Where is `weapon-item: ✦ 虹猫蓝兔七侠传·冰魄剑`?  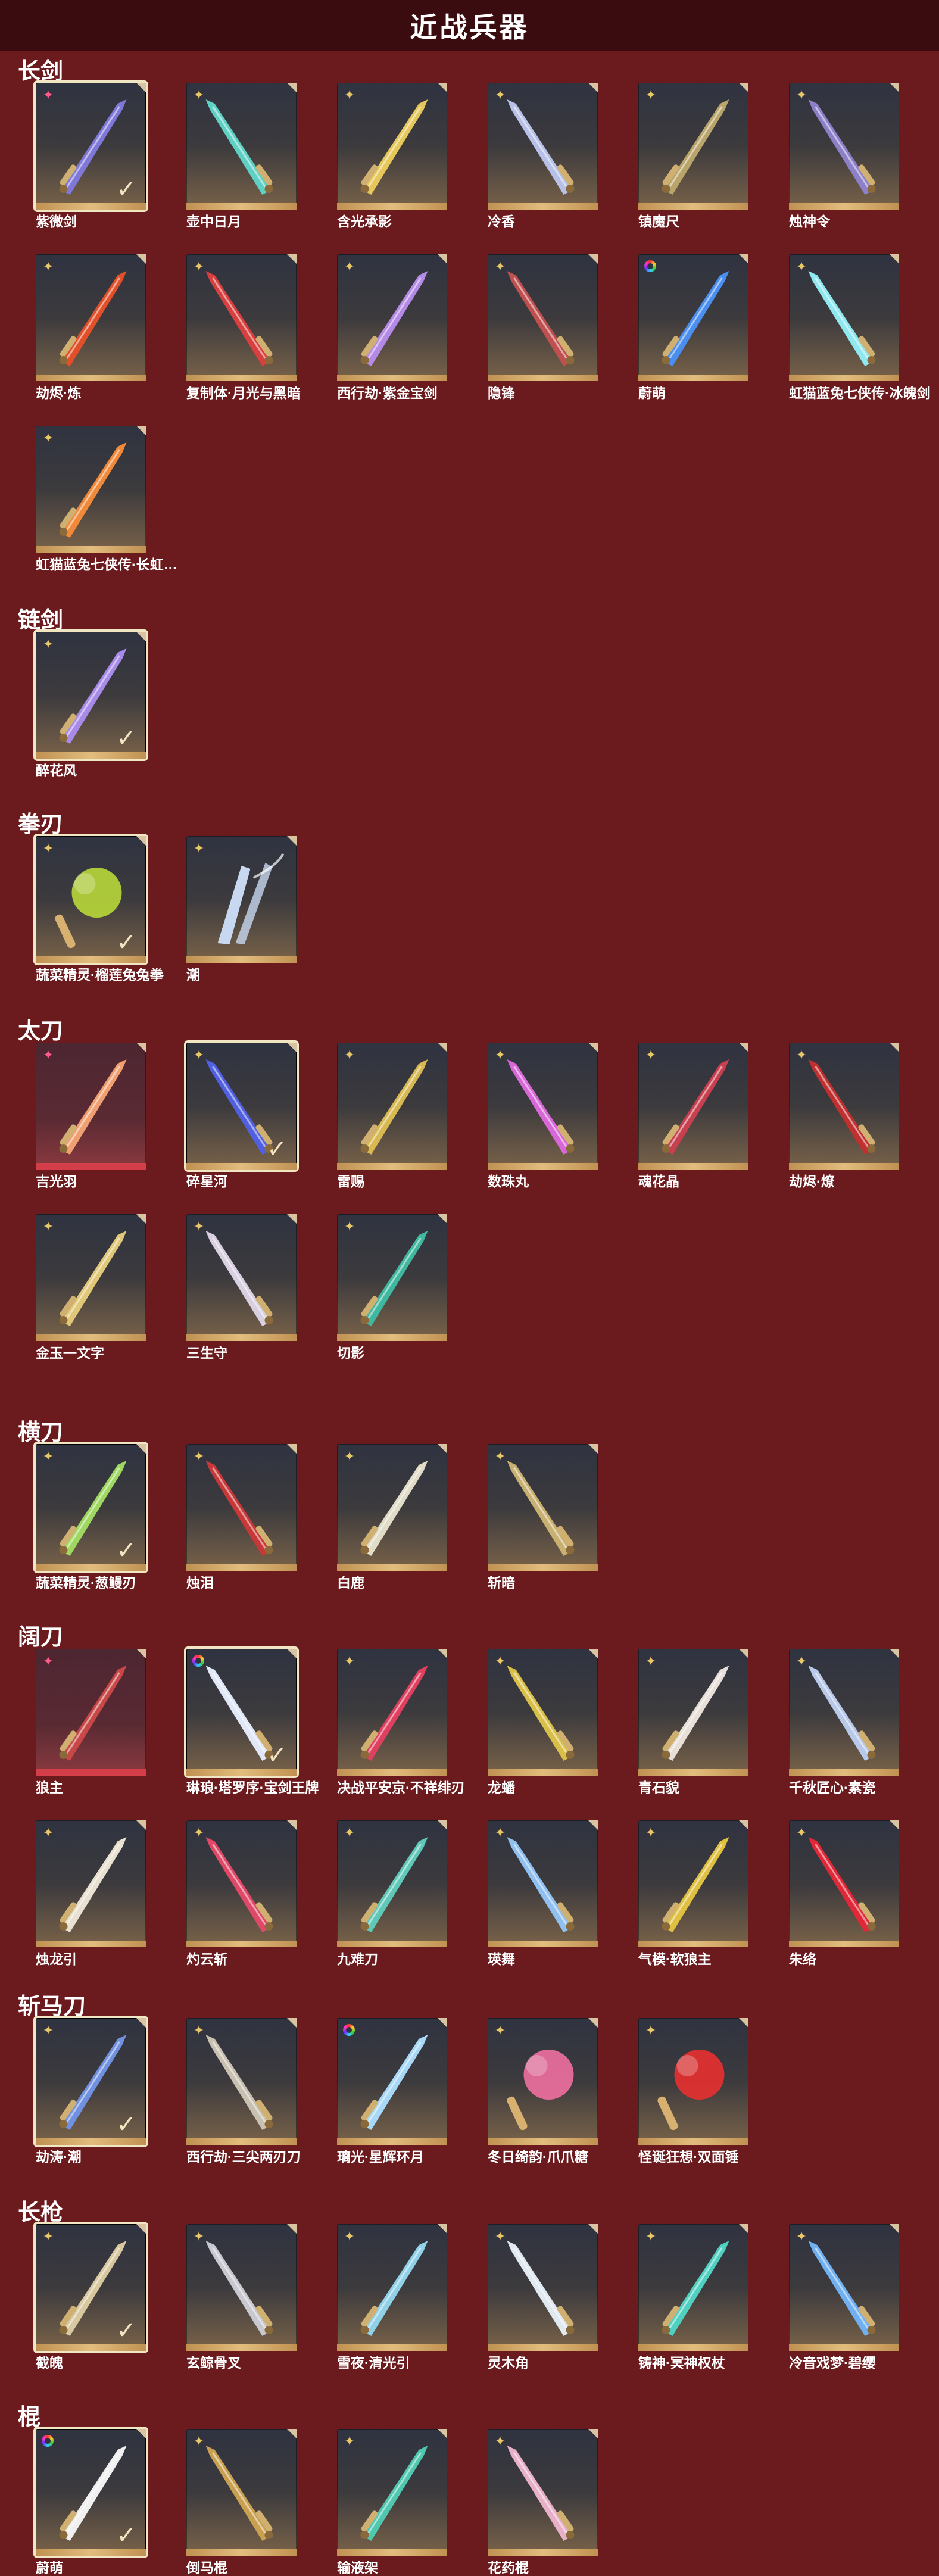 weapon-item: ✦ 虹猫蓝兔七侠传·冰魄剑 is located at coordinates (860, 327).